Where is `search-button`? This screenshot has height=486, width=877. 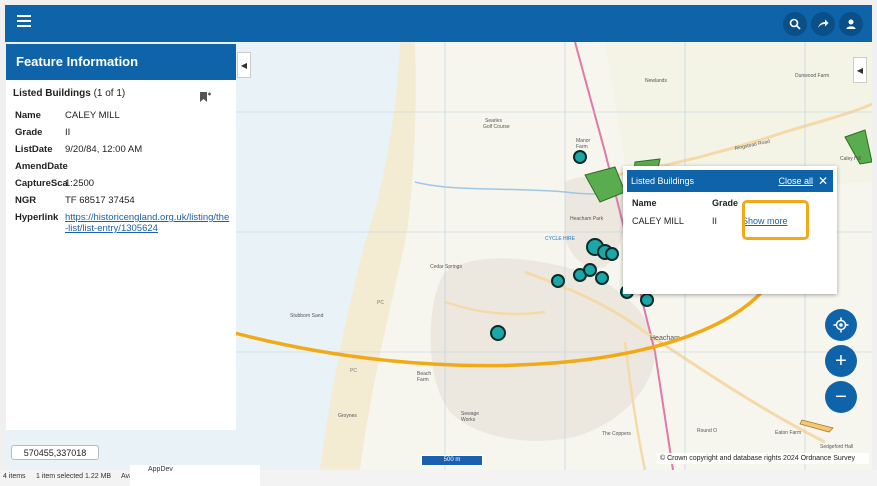 search-button is located at coordinates (795, 24).